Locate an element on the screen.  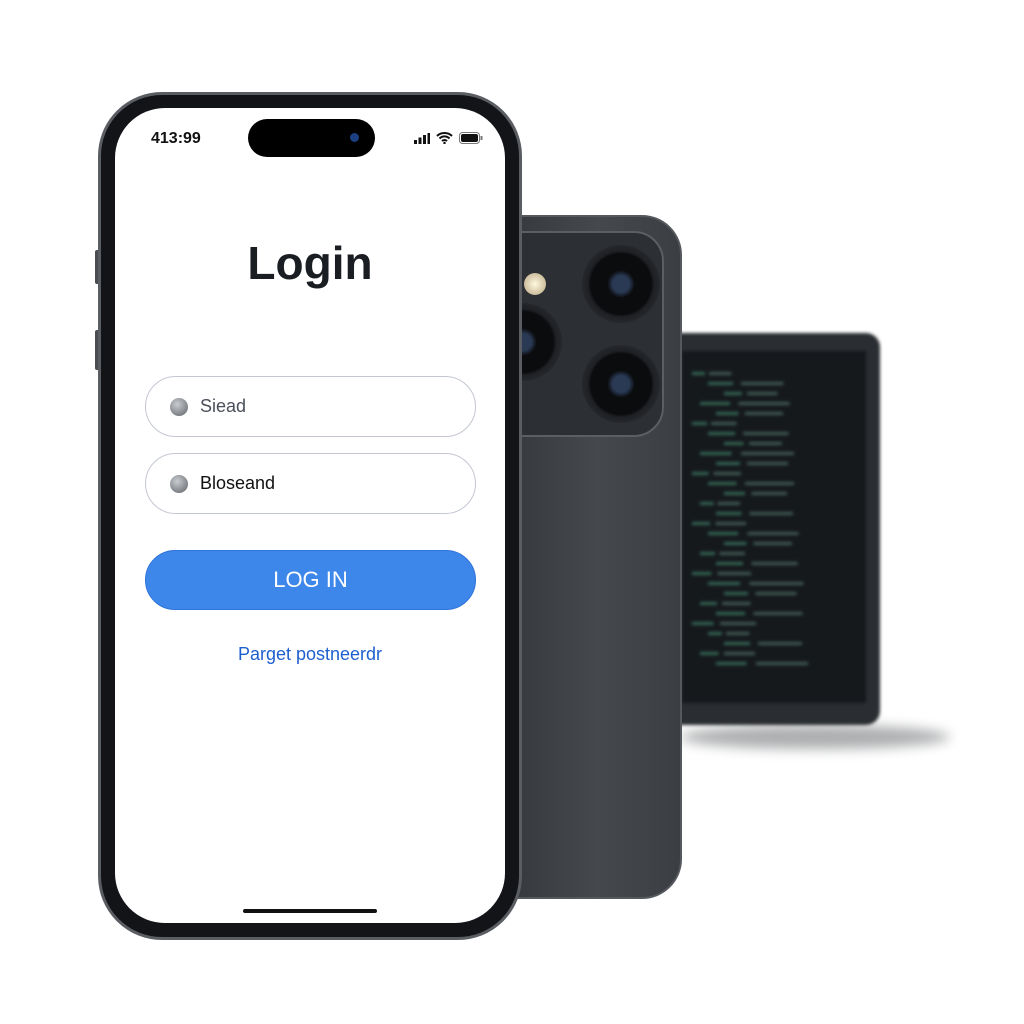
flash-icon is located at coordinates (535, 284).